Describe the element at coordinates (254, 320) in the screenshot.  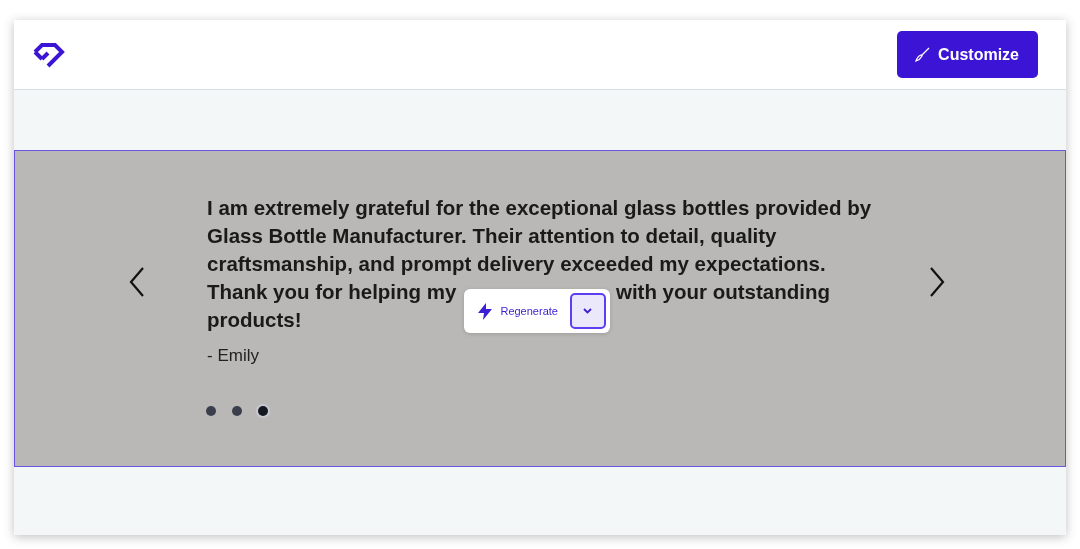
I see `quote-text: products!` at that location.